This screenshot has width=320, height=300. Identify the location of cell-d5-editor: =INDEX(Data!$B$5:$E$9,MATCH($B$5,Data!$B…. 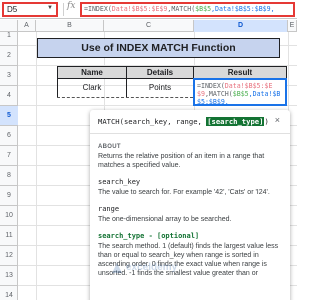
(240, 92).